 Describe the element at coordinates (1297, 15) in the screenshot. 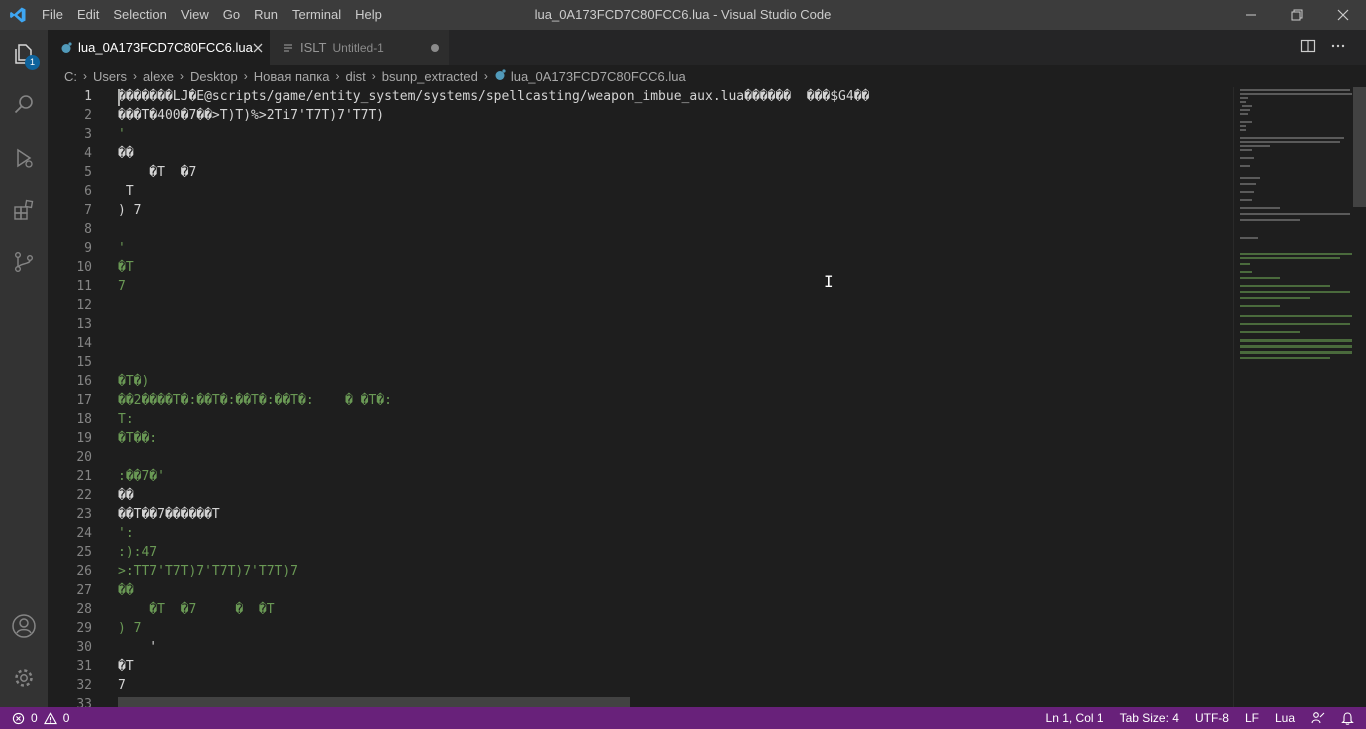

I see `restore-button` at that location.